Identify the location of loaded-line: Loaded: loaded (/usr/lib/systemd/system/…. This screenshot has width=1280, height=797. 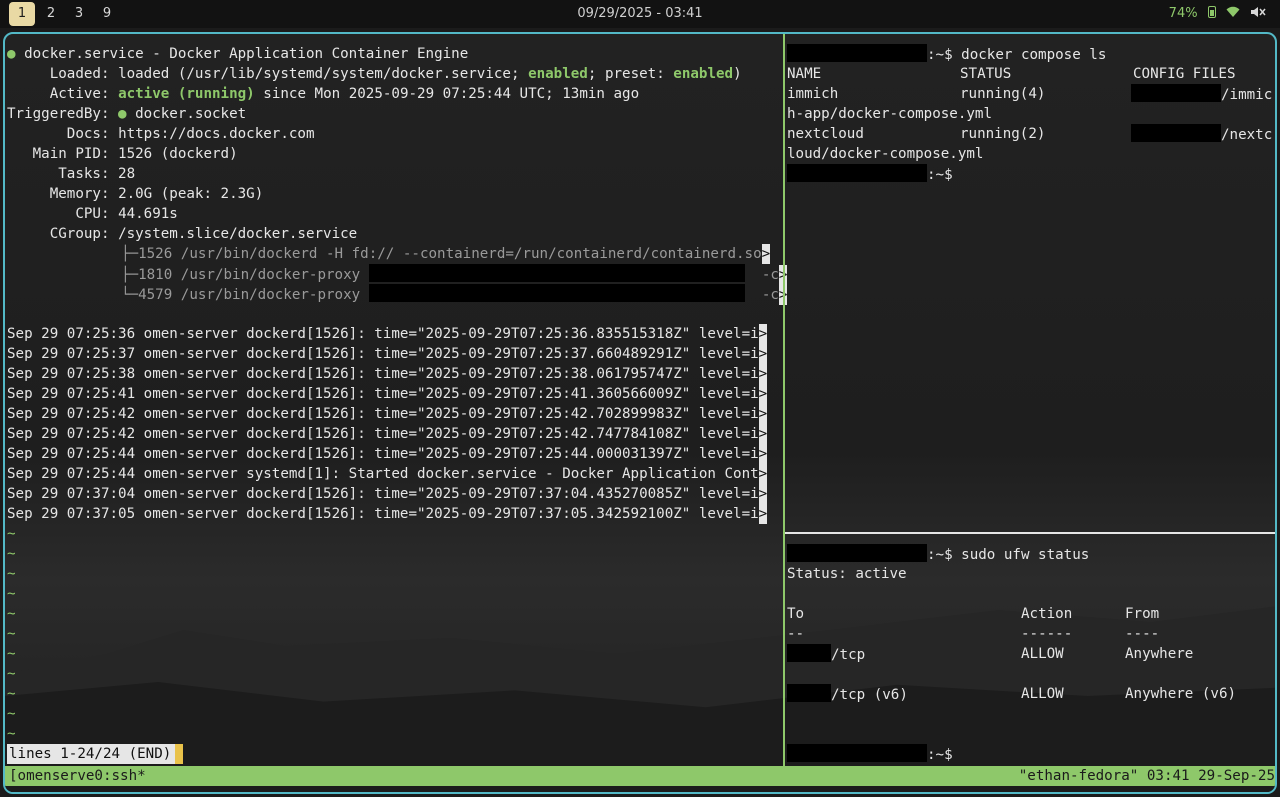
(395, 74).